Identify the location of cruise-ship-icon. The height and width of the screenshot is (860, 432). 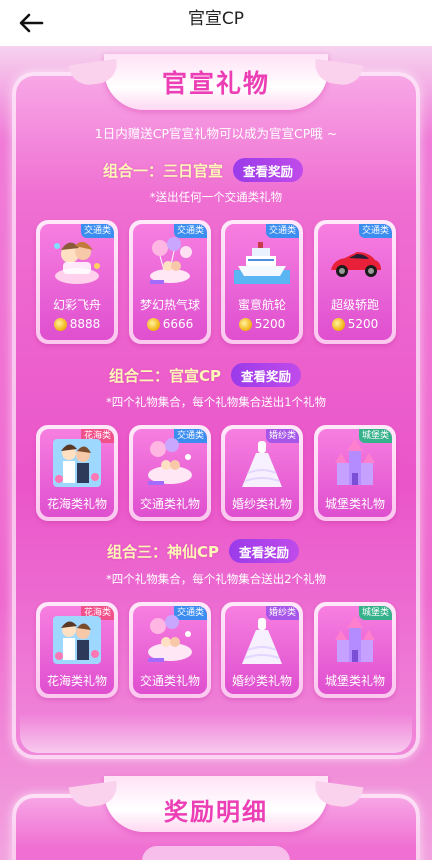
(262, 262).